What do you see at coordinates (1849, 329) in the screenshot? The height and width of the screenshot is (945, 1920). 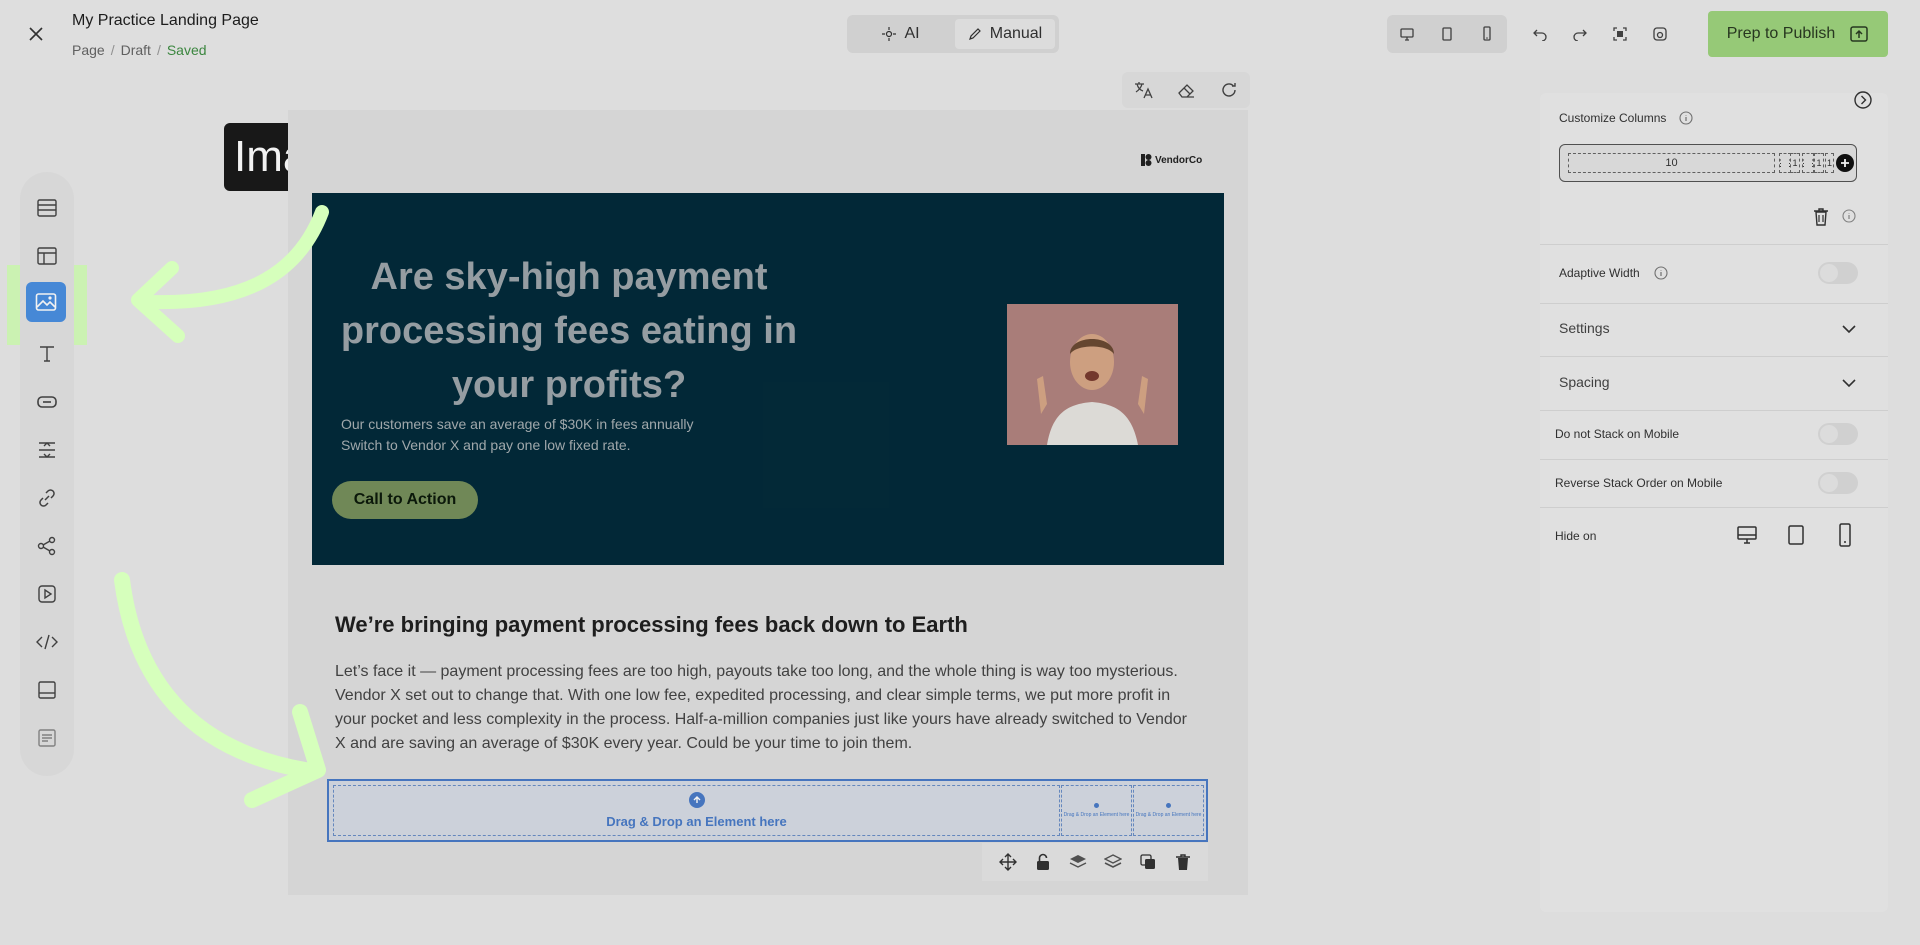 I see `settings-chevron-down-icon` at bounding box center [1849, 329].